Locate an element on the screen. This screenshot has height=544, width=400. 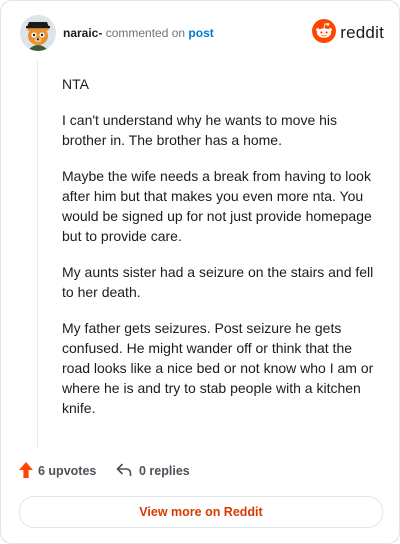
comment-actions: 6 upvotes 0 replies is located at coordinates (199, 471).